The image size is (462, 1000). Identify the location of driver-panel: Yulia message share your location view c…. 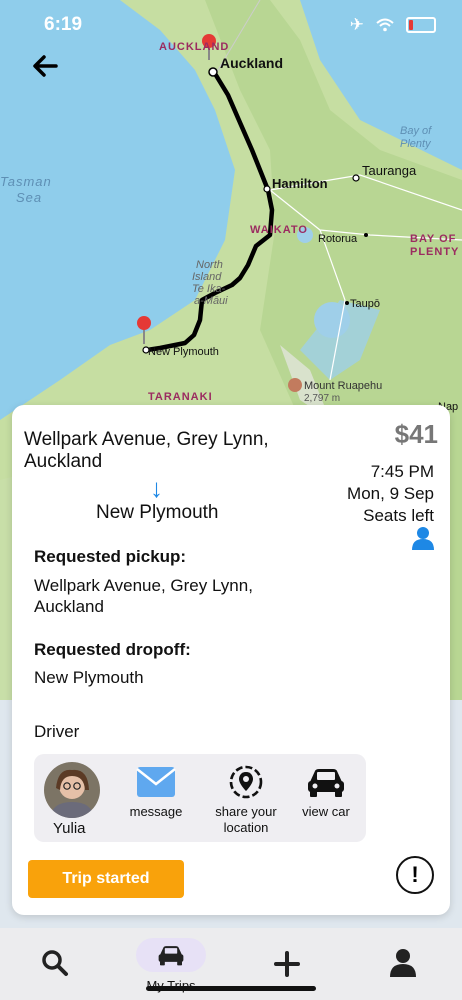
(200, 798).